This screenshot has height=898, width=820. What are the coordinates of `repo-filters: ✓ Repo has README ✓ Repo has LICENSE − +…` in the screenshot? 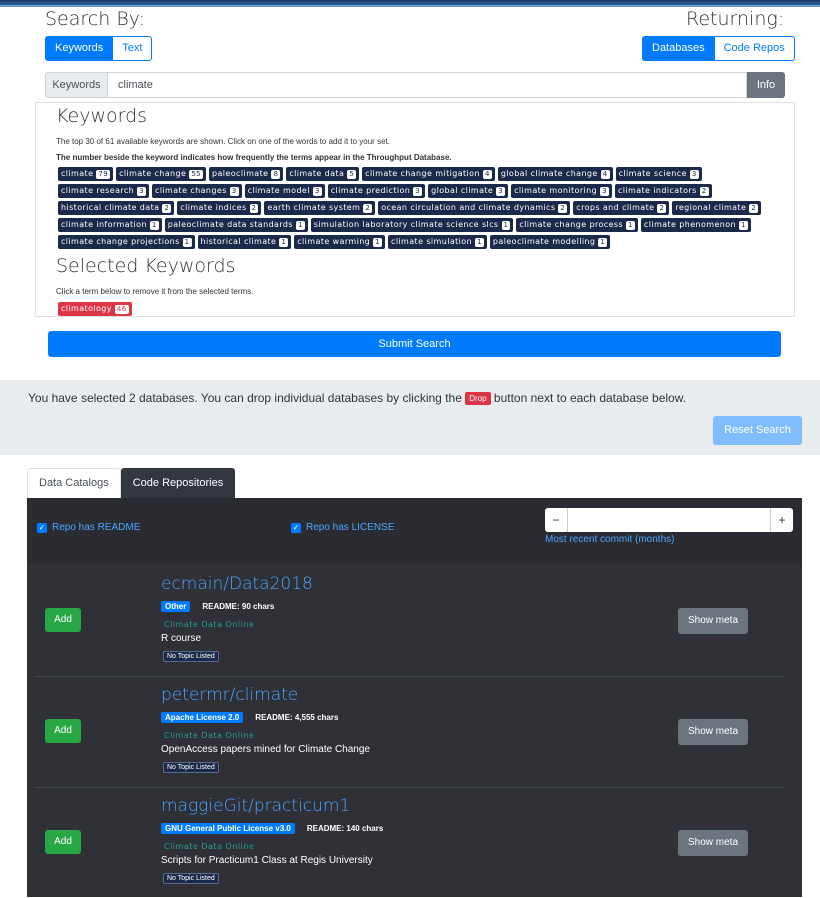 It's located at (414, 531).